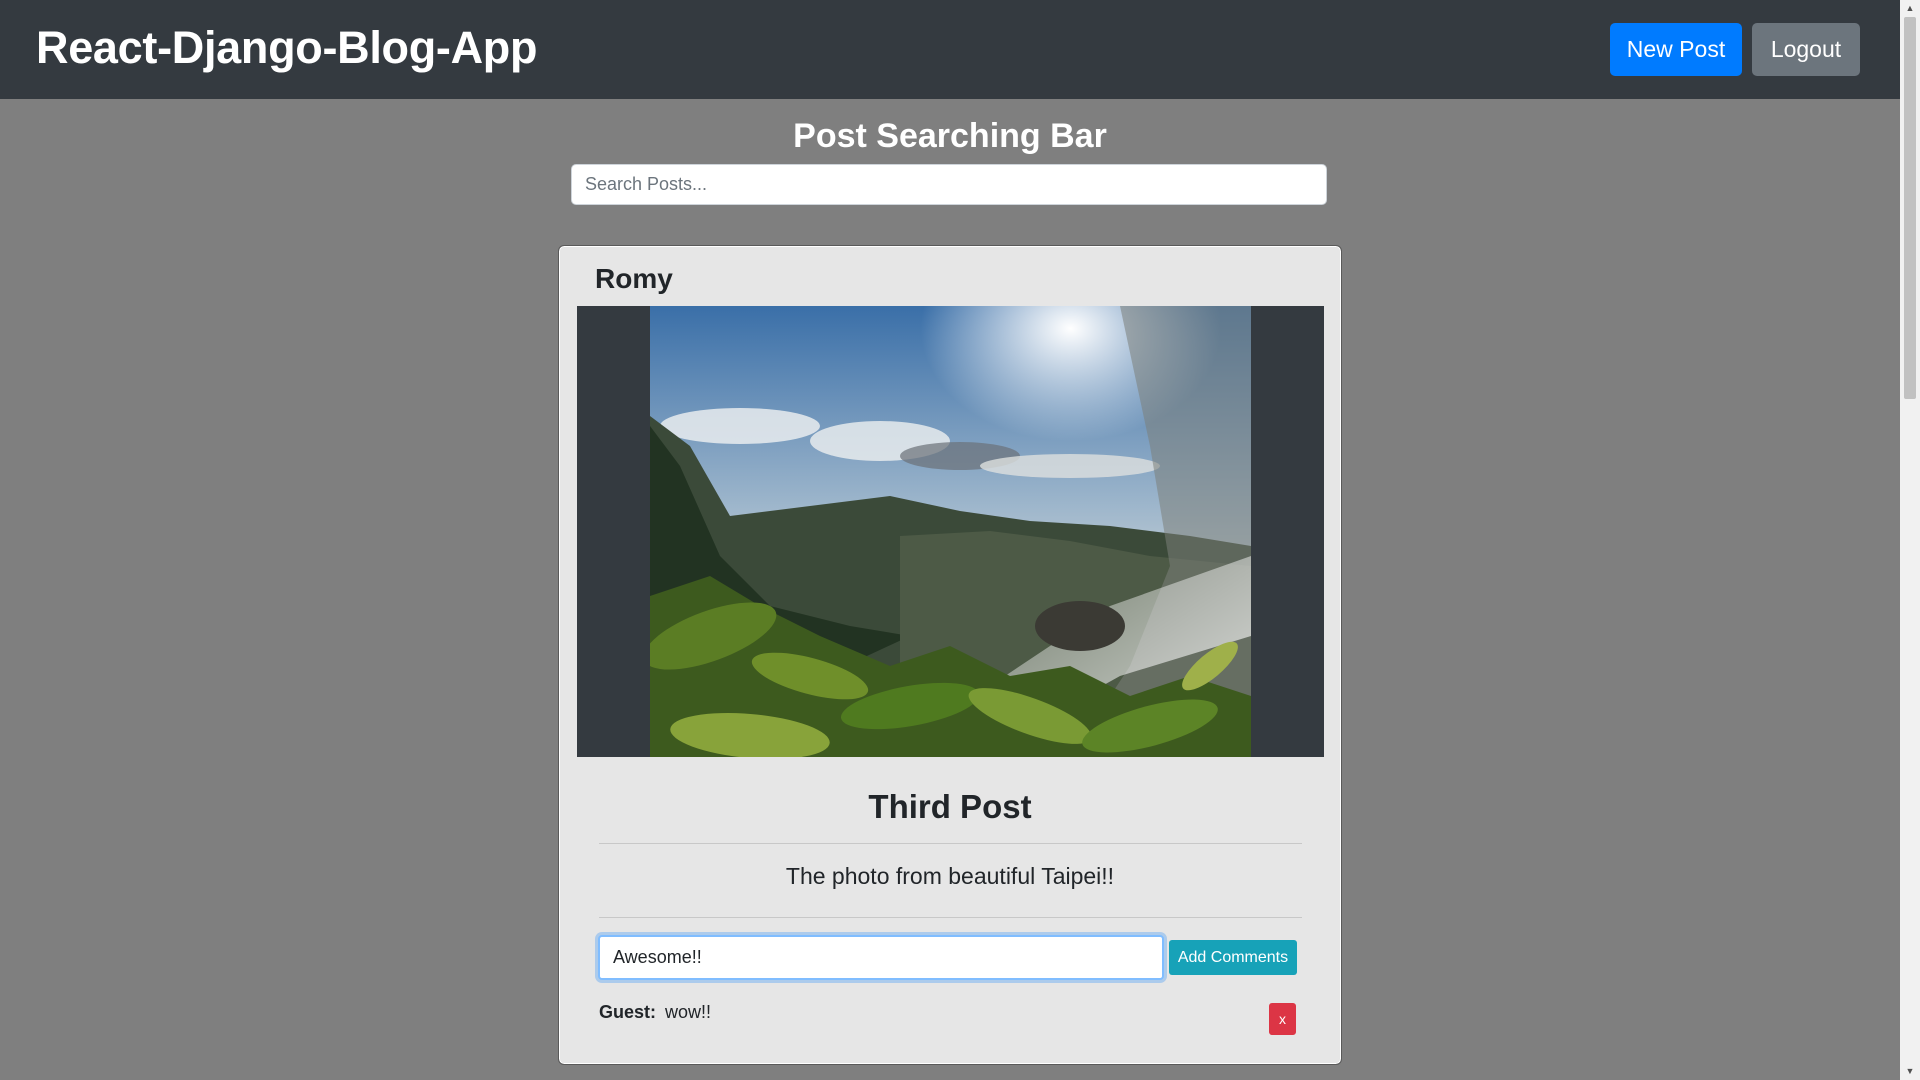  I want to click on vertical-scrollbar: ▲ ▼, so click(1910, 540).